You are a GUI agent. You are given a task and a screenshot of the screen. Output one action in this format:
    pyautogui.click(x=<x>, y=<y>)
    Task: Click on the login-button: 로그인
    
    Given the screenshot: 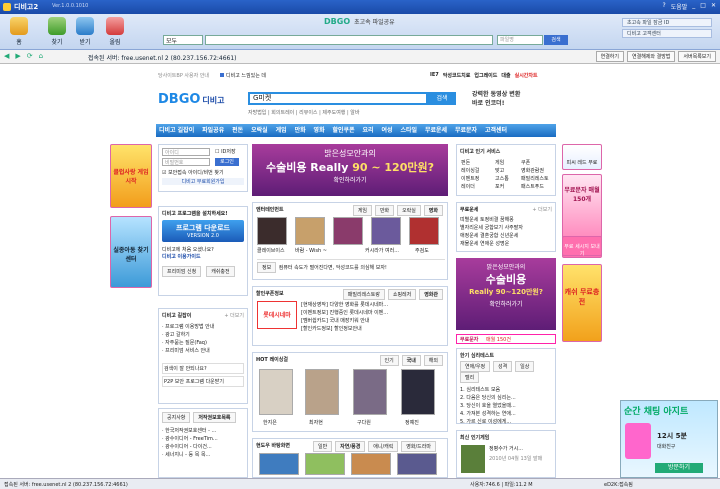 What is the action you would take?
    pyautogui.click(x=227, y=162)
    